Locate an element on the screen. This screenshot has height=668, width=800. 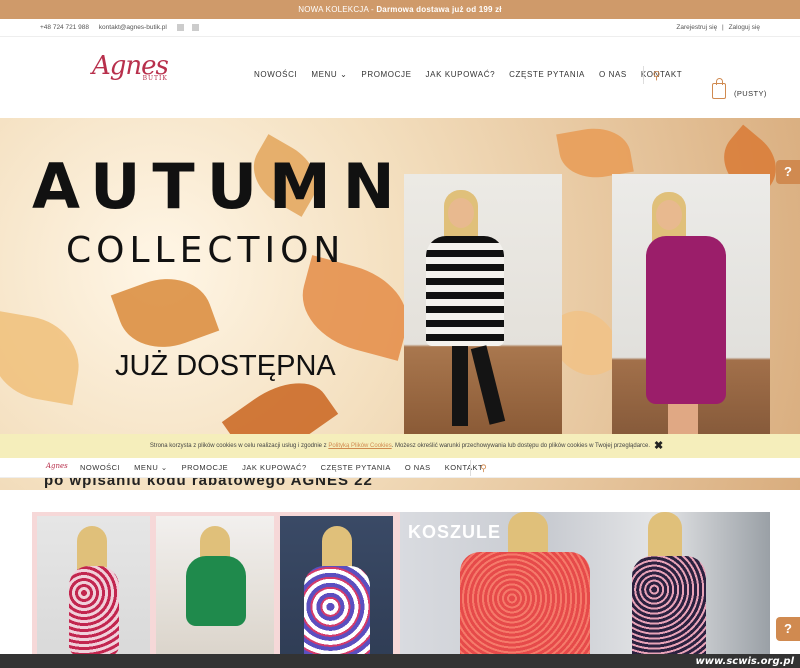
dresses-category-tile is located at coordinates (216, 590).